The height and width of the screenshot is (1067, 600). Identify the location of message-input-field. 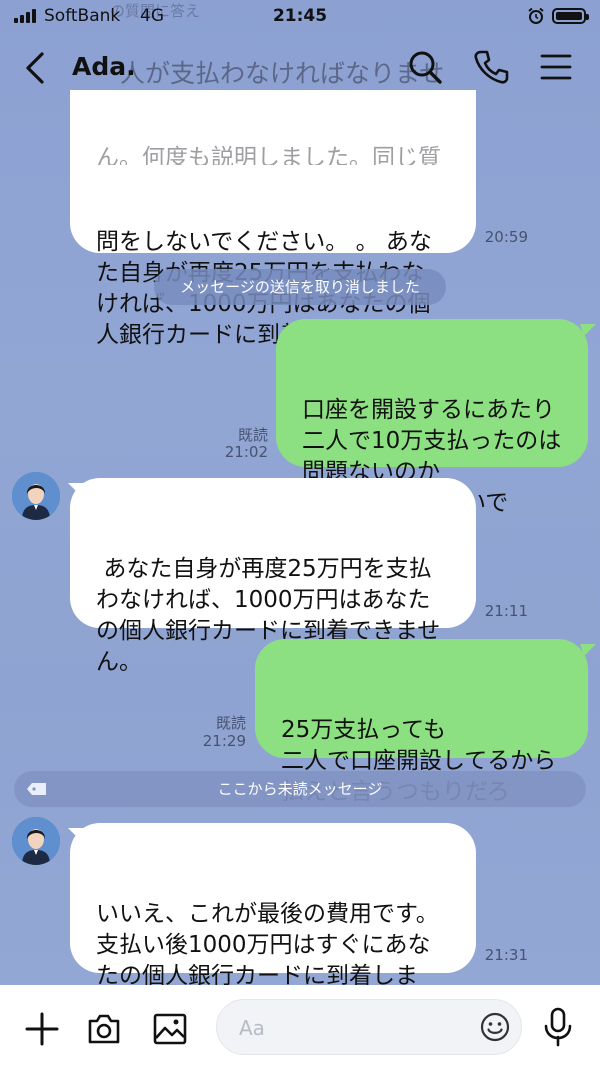
(369, 1027).